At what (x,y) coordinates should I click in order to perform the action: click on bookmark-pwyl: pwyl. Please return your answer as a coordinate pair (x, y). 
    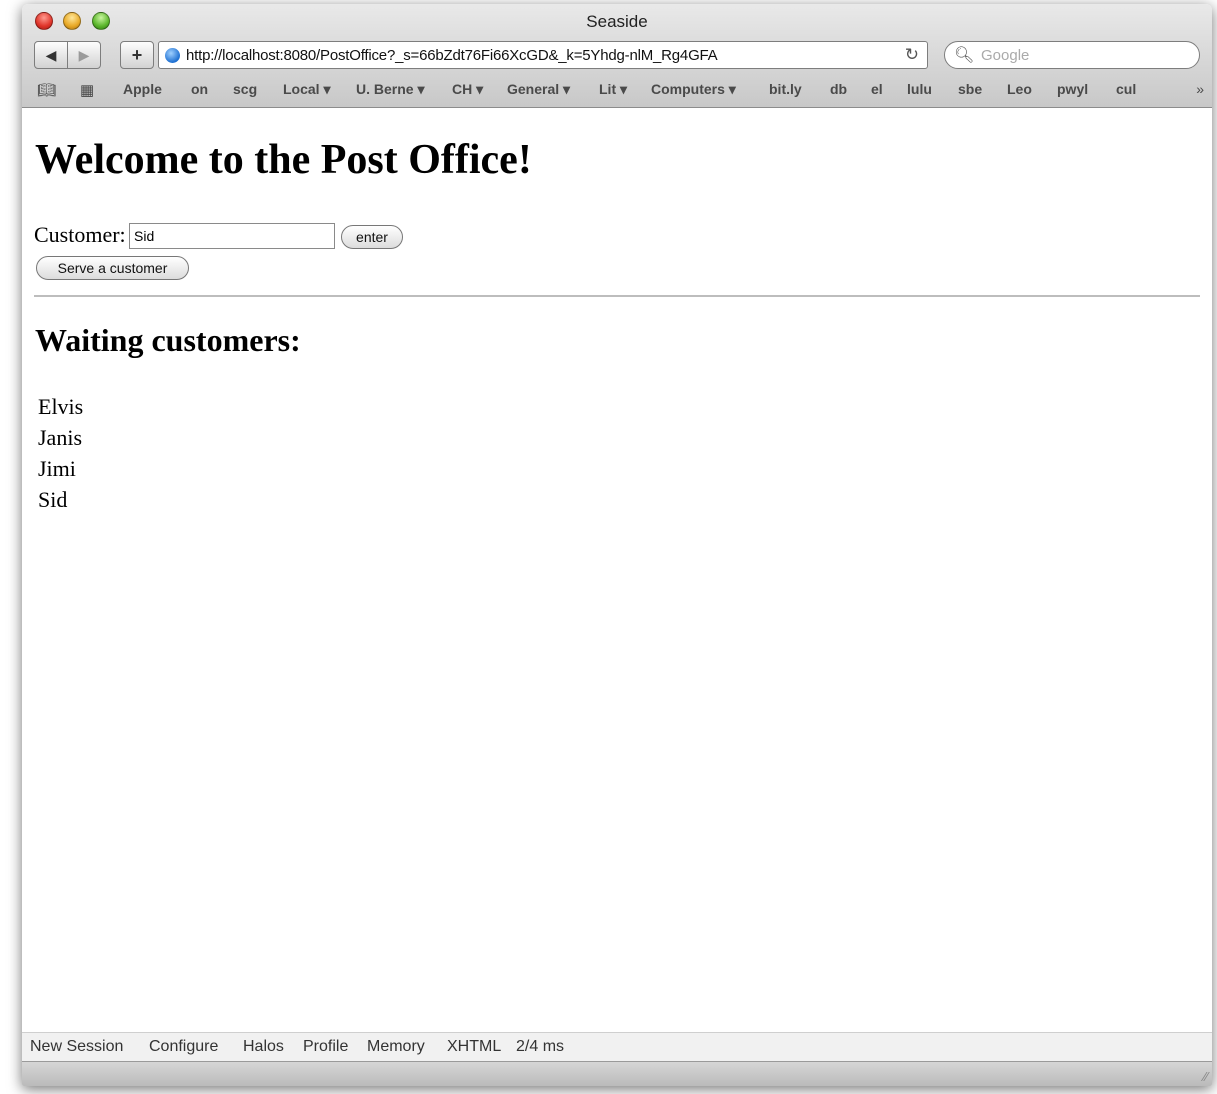
    Looking at the image, I should click on (1072, 89).